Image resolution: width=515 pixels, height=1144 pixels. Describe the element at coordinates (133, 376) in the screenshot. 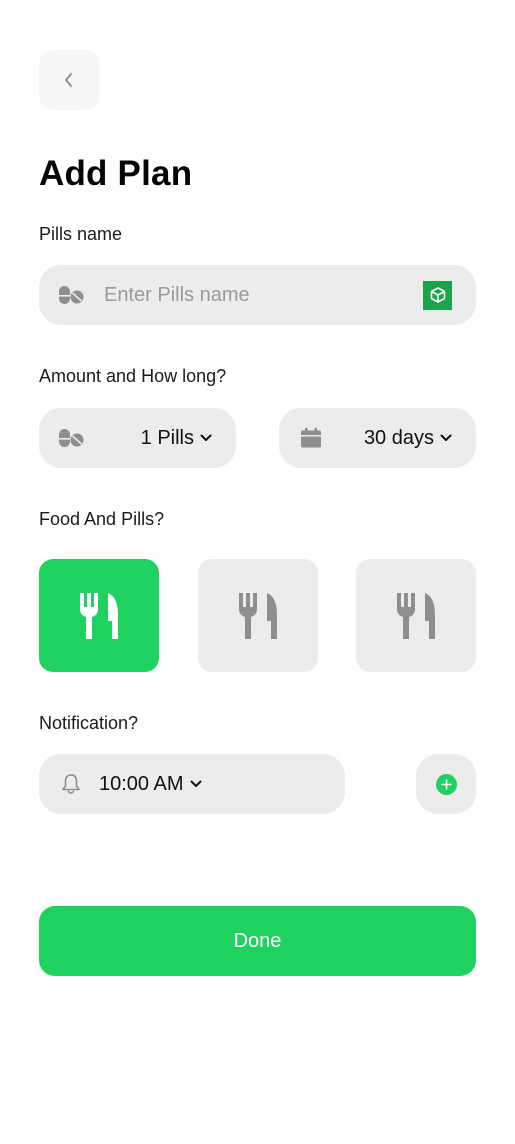

I see `amount-label: Amount and How long?` at that location.